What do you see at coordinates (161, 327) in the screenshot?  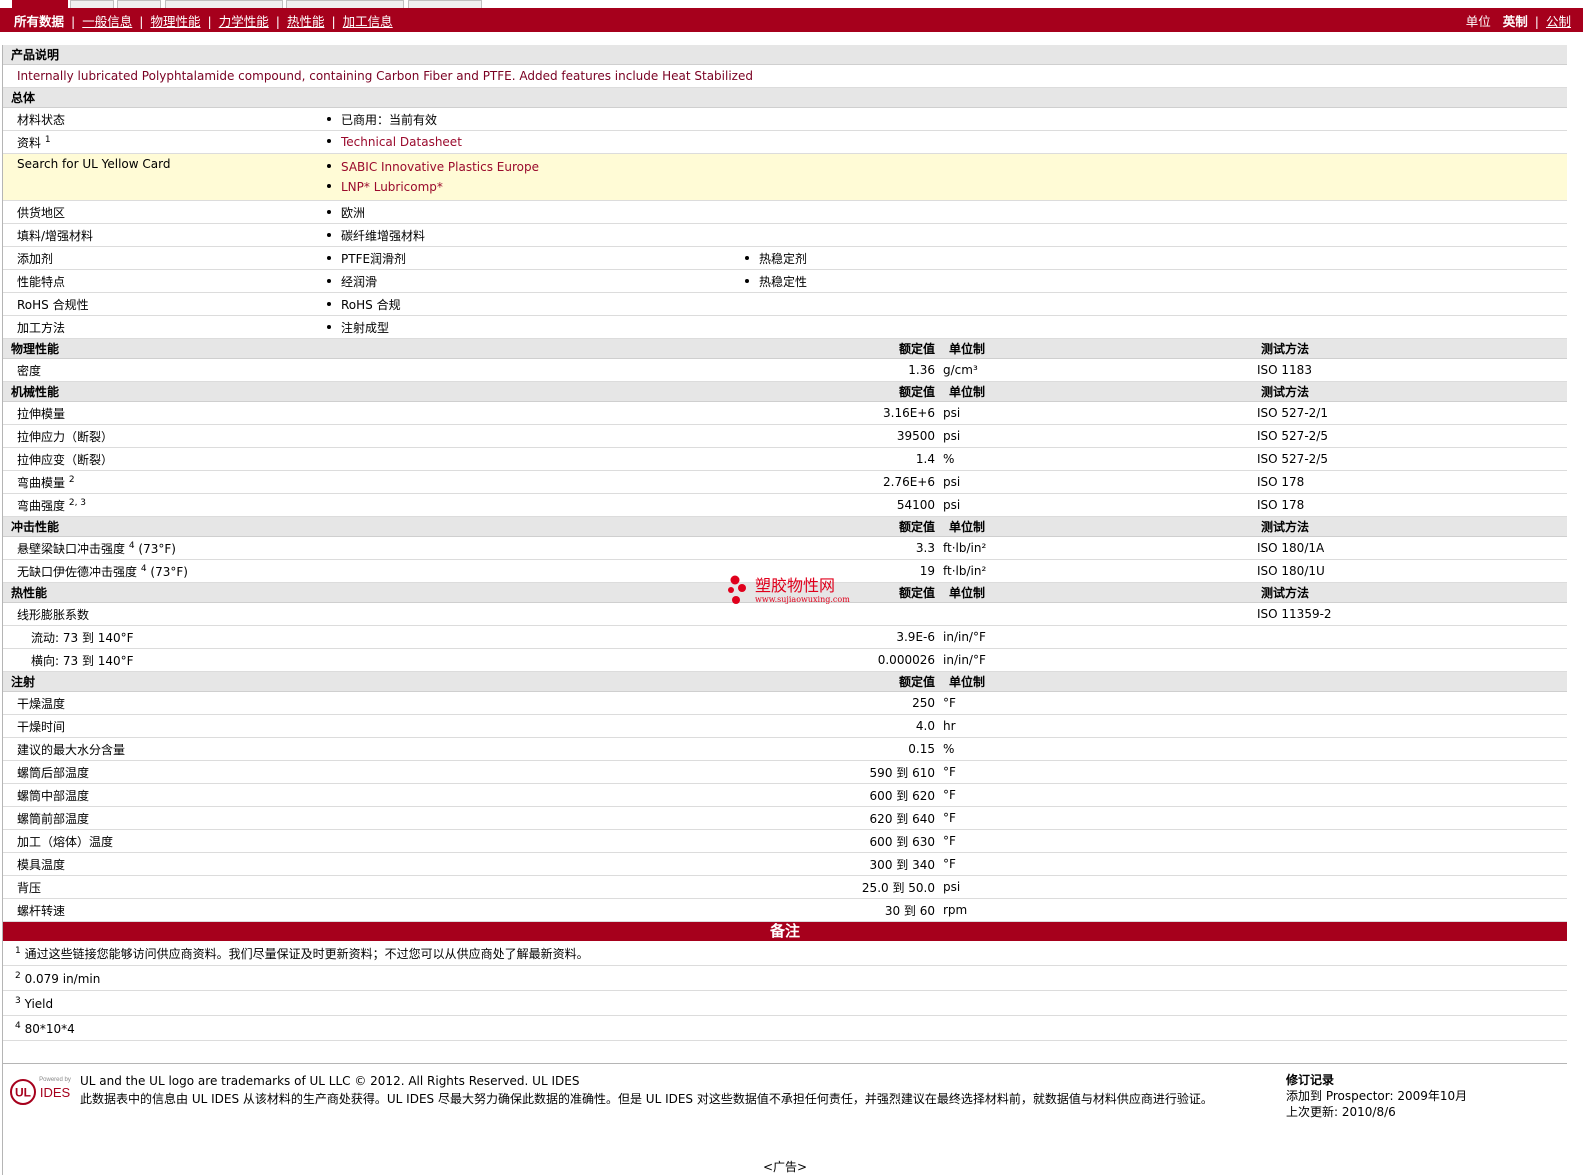 I see `process-label: 加工方法` at bounding box center [161, 327].